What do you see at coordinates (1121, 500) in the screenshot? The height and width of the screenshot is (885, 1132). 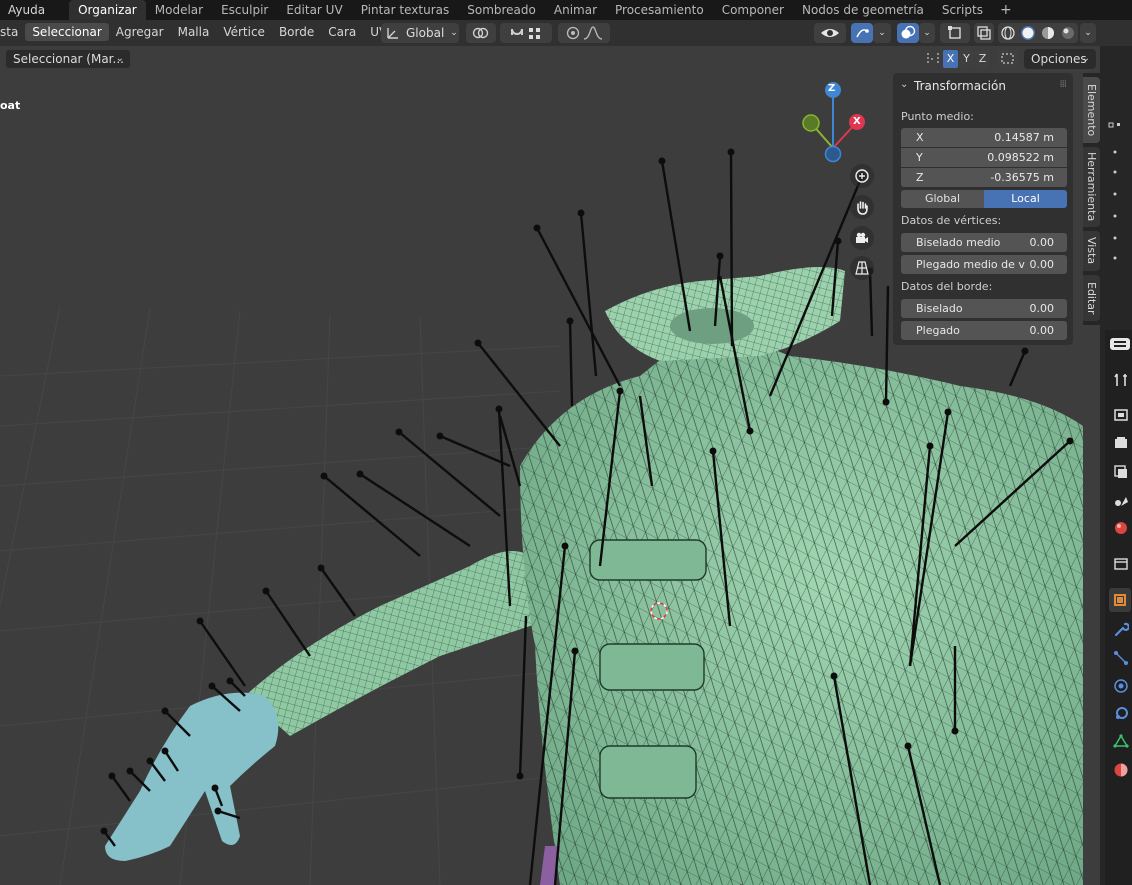 I see `scene-properties-icon` at bounding box center [1121, 500].